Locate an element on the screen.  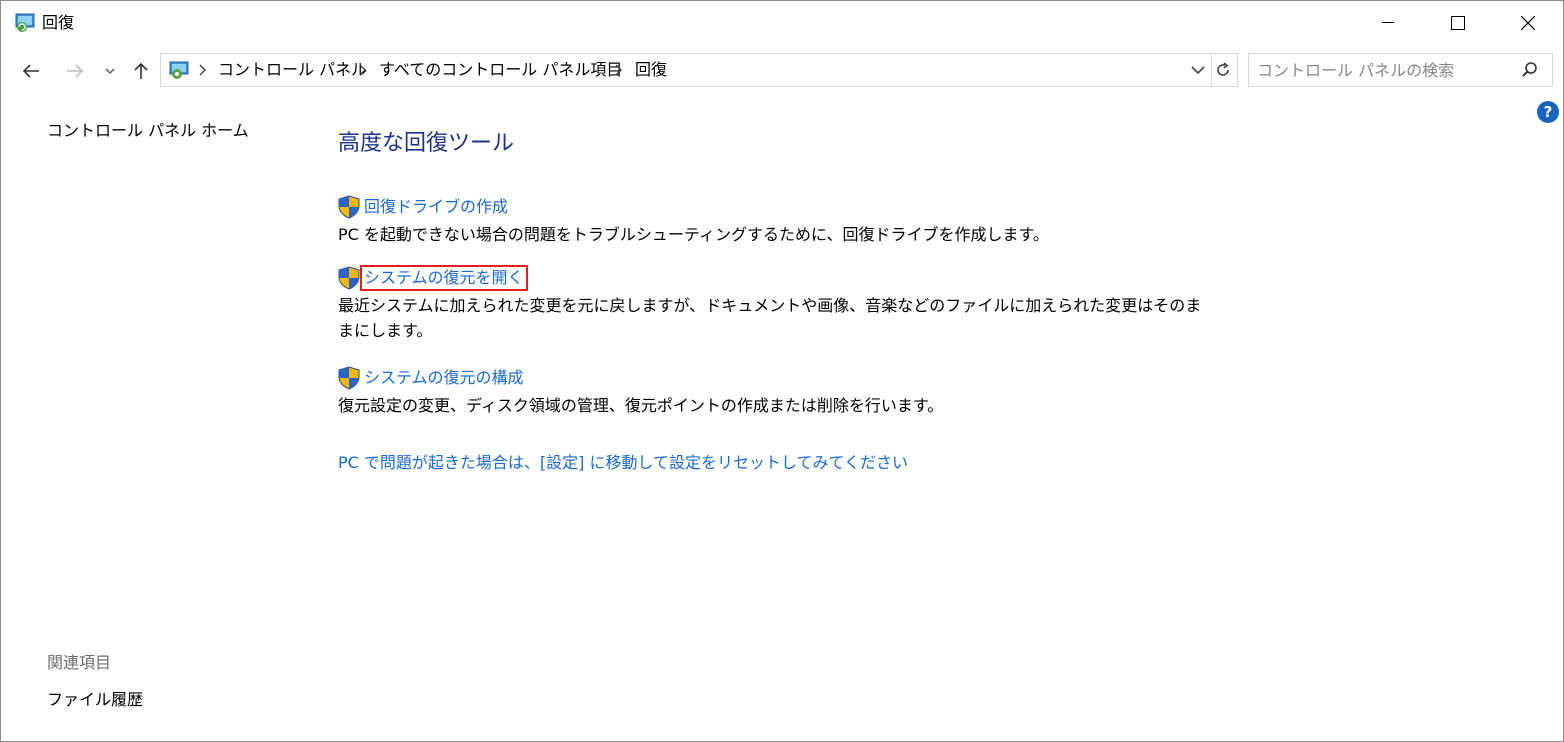
up-button is located at coordinates (141, 71).